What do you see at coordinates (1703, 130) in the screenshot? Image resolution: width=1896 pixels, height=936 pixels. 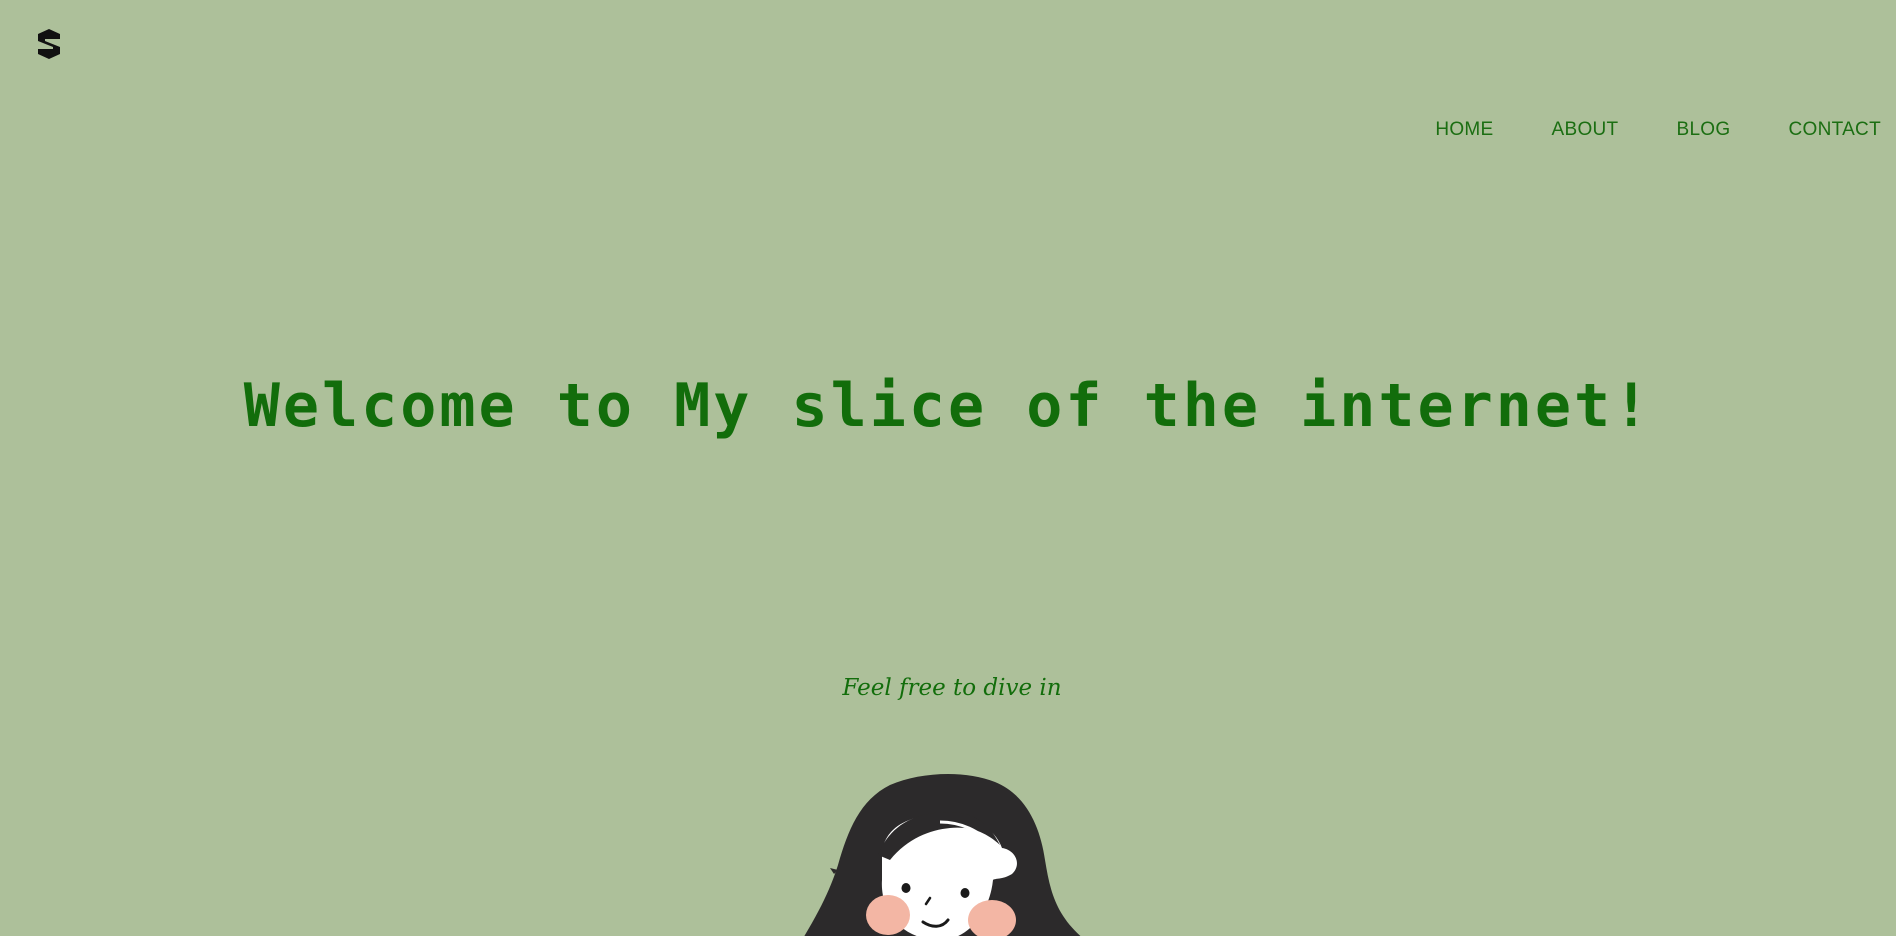 I see `nav-blog-link: BLOG` at bounding box center [1703, 130].